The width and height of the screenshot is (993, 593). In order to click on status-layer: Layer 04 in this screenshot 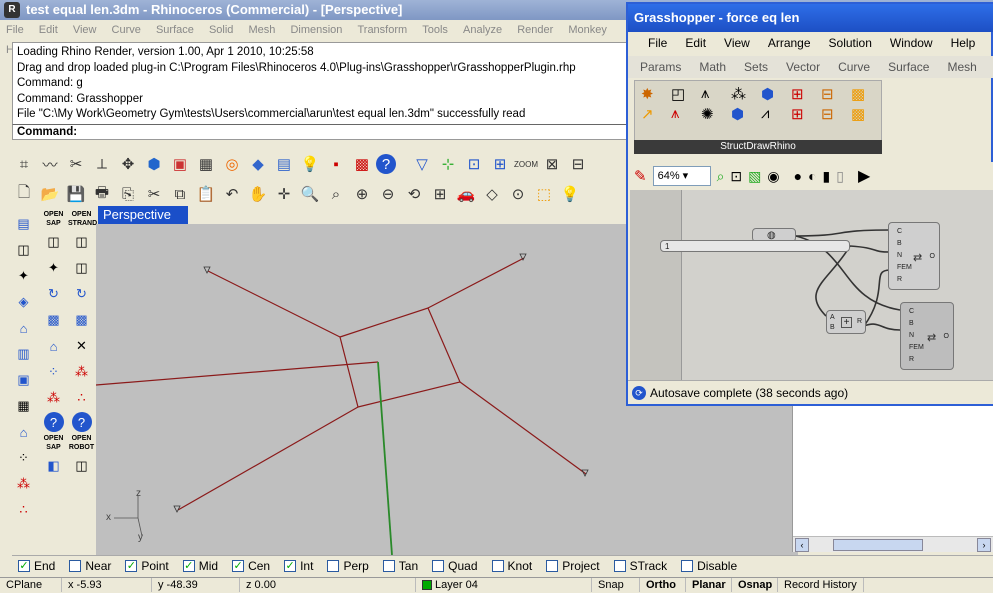, I will do `click(504, 585)`.